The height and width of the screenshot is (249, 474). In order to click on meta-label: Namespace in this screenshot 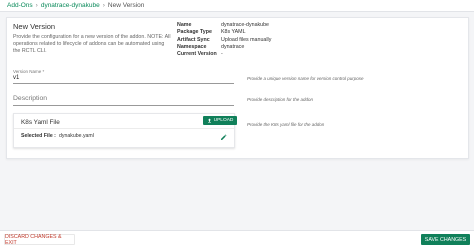, I will do `click(192, 46)`.